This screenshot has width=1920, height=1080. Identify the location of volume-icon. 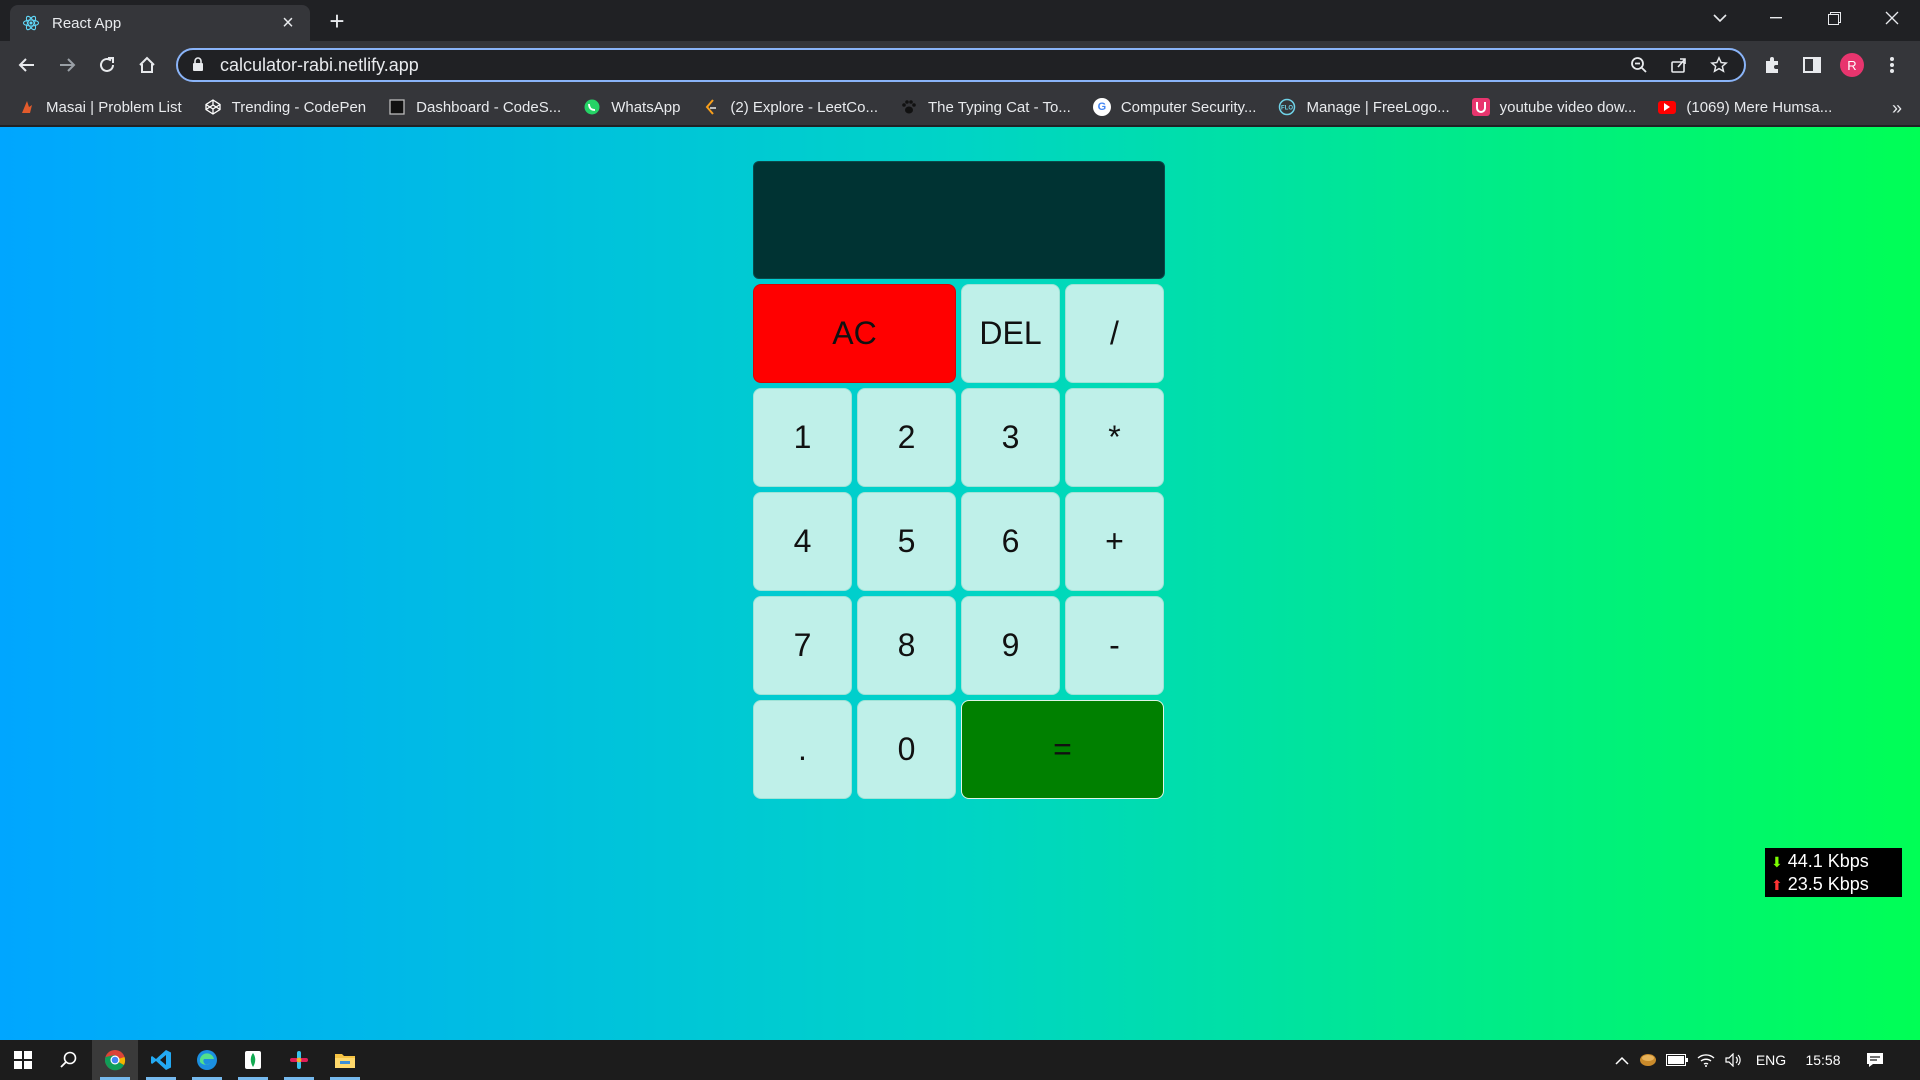
(1734, 1060).